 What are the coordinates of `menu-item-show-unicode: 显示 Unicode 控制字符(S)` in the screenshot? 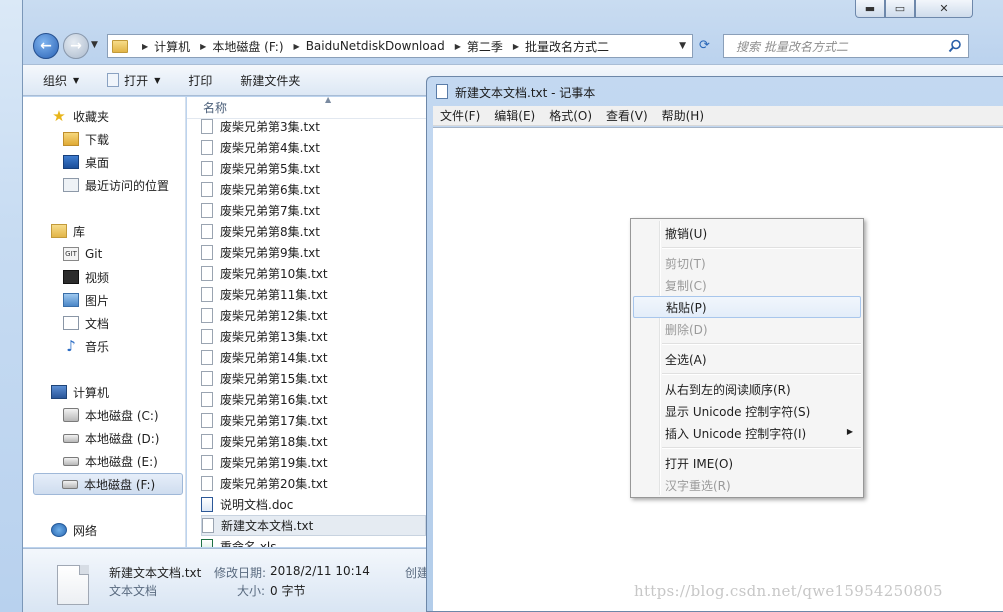 It's located at (747, 411).